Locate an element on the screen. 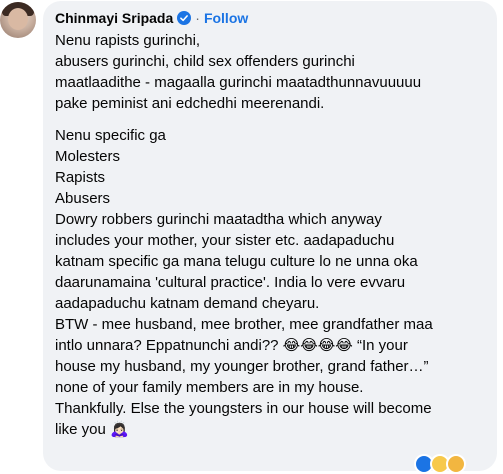  verified-badge-icon is located at coordinates (184, 18).